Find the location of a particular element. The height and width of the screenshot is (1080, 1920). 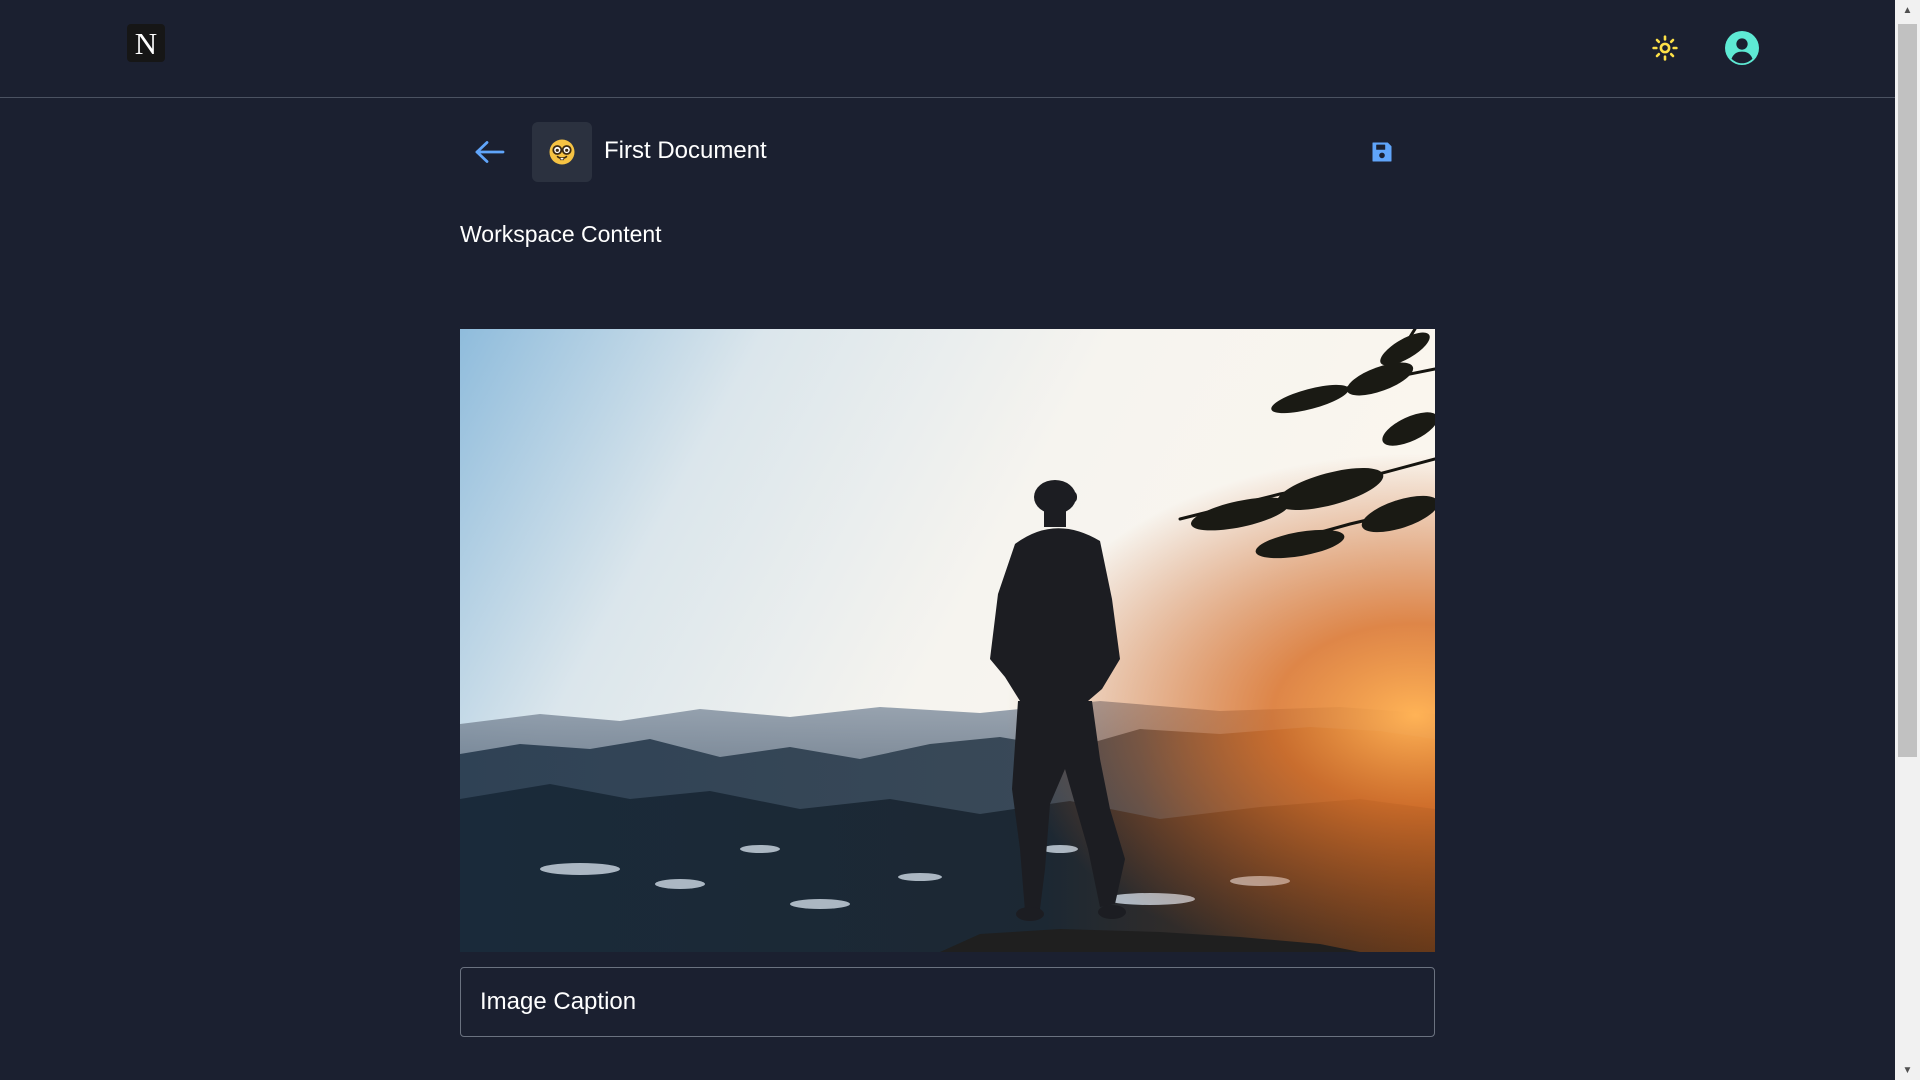

user-circle-icon is located at coordinates (1742, 48).